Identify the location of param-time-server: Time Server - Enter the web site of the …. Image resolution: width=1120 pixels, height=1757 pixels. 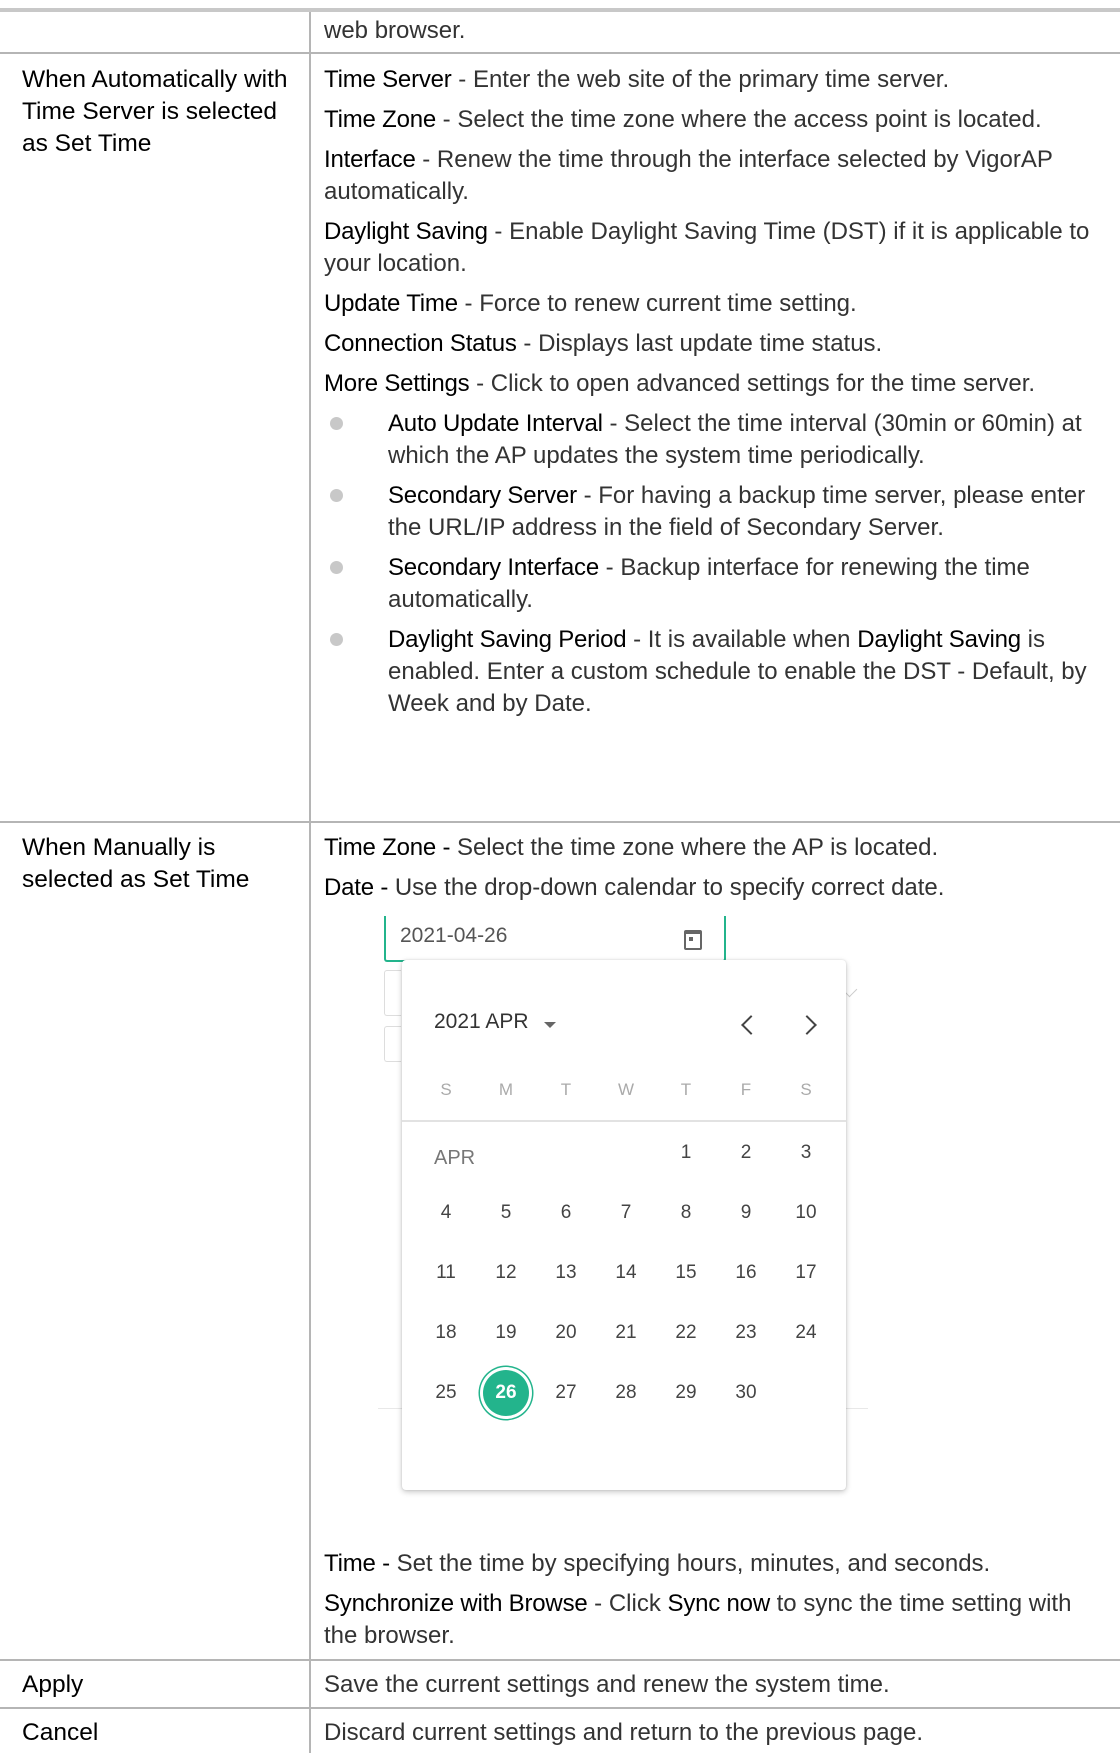
(714, 80).